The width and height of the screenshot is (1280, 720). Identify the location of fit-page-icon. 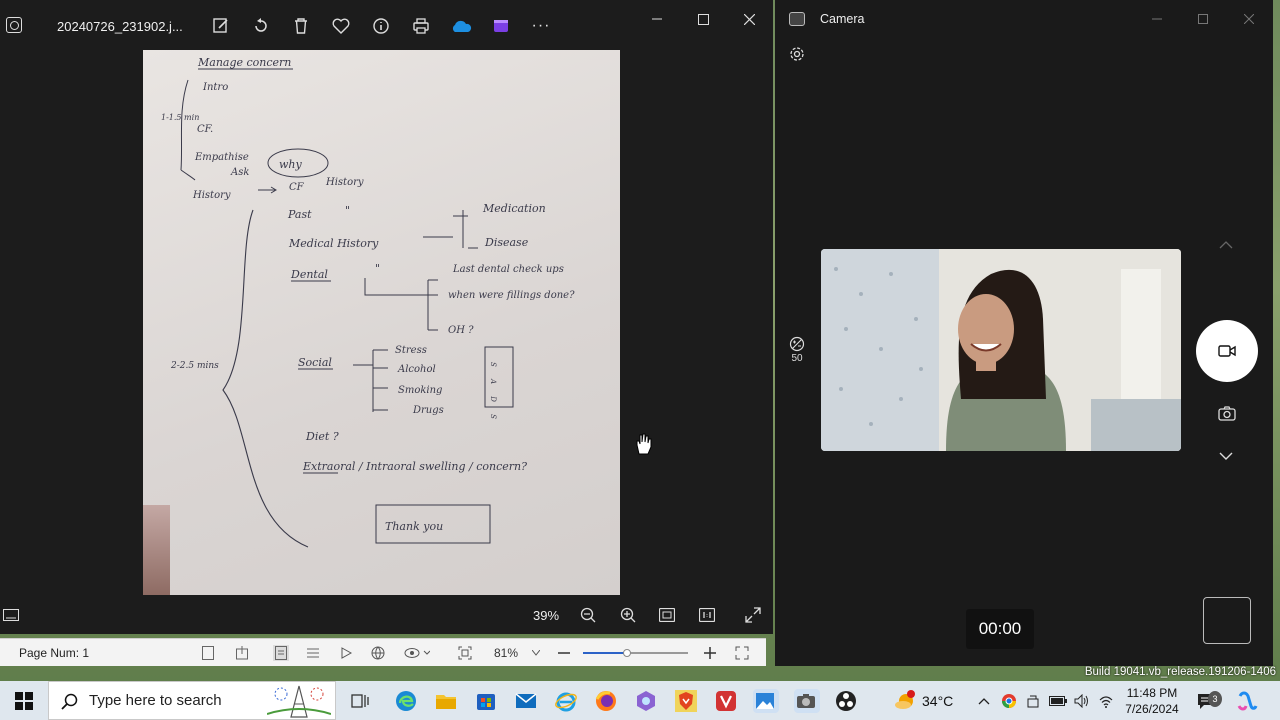
(465, 653).